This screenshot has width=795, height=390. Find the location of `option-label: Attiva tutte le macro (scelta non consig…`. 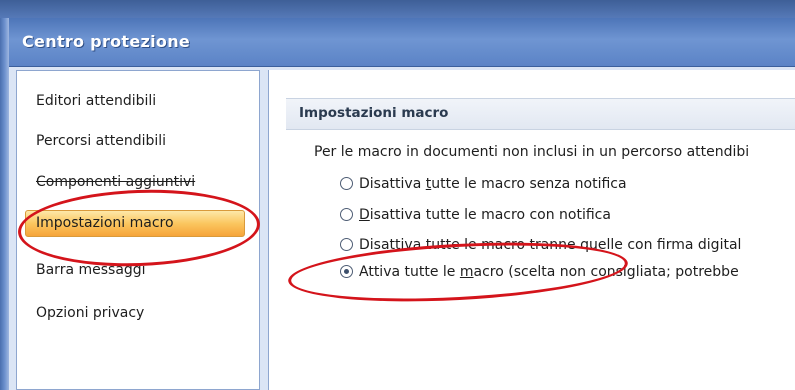

option-label: Attiva tutte le macro (scelta non consig… is located at coordinates (549, 272).